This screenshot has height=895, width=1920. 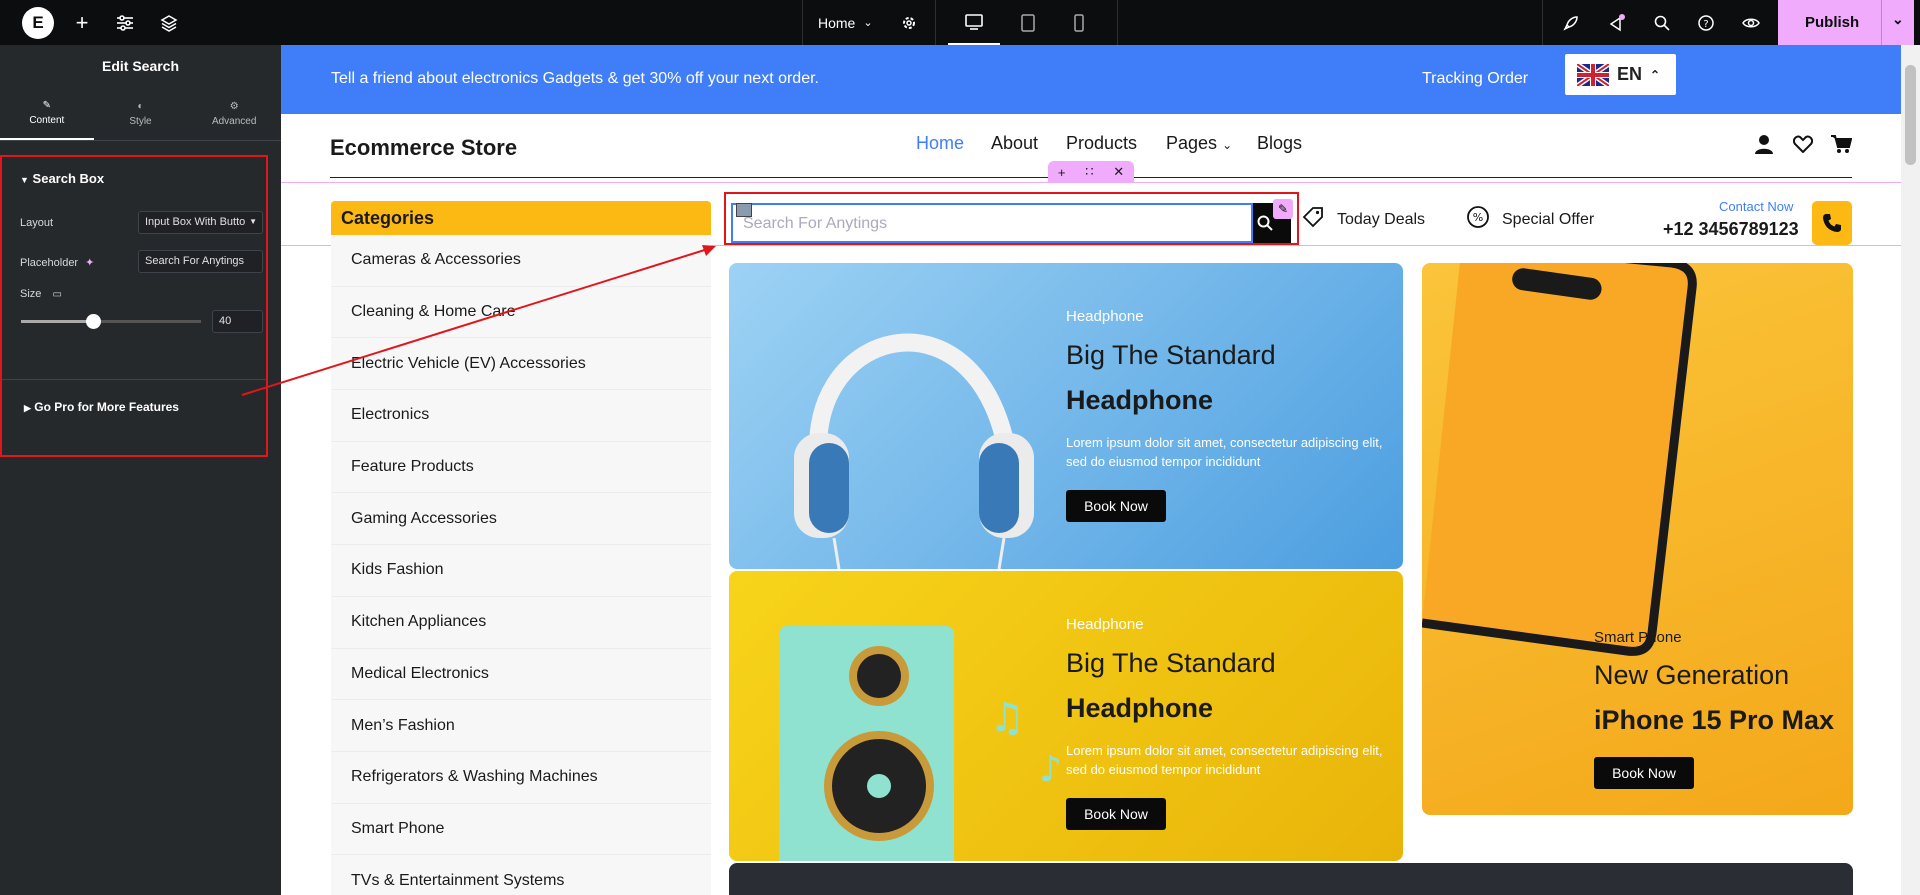 I want to click on tab-label: Style, so click(x=140, y=121).